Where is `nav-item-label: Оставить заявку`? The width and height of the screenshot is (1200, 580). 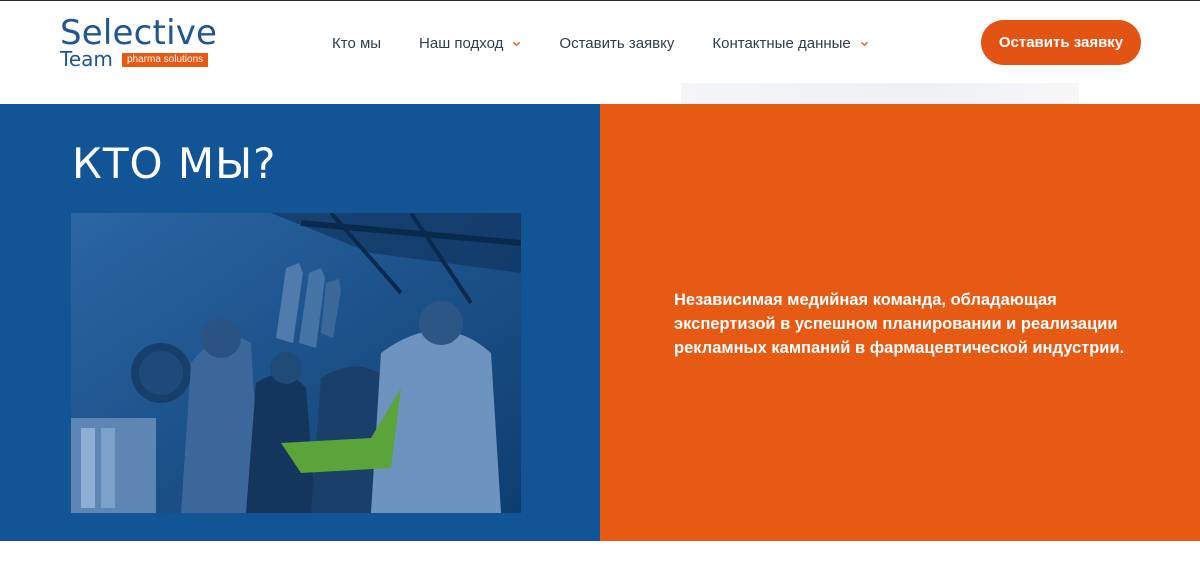
nav-item-label: Оставить заявку is located at coordinates (617, 43).